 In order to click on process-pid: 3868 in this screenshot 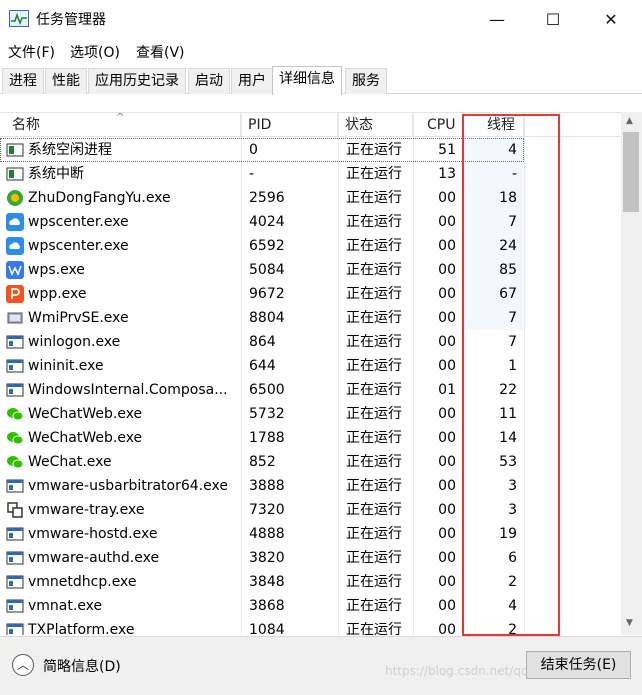, I will do `click(267, 606)`.